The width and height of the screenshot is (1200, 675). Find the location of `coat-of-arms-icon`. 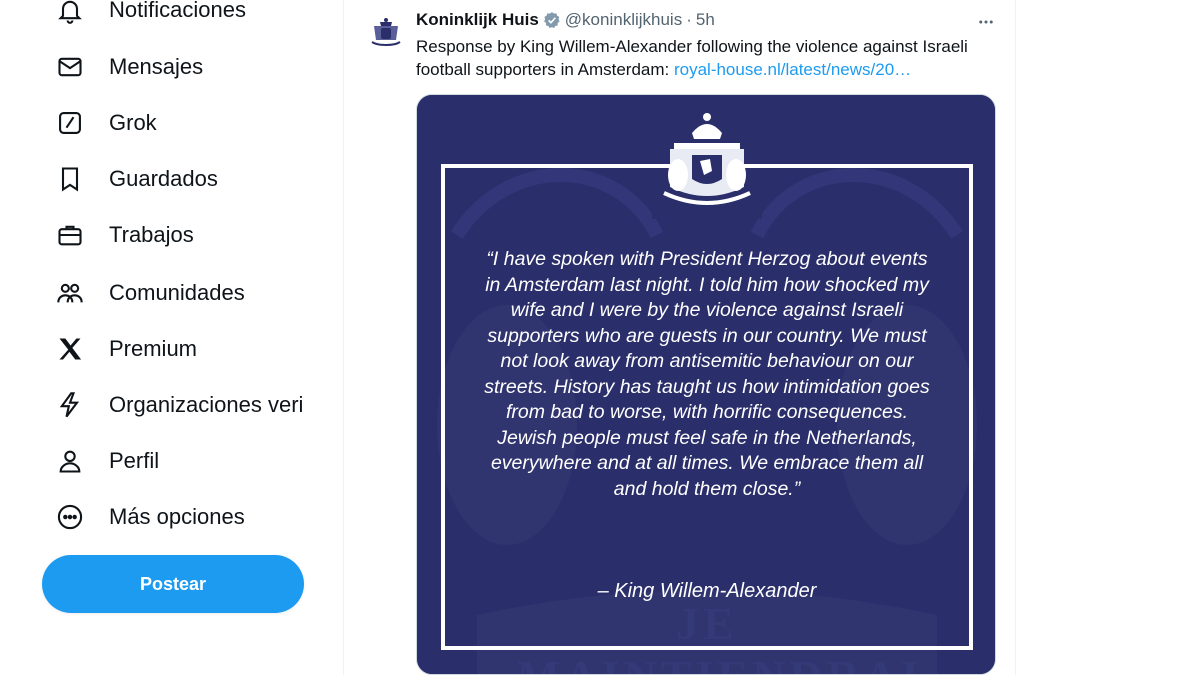

coat-of-arms-icon is located at coordinates (707, 166).